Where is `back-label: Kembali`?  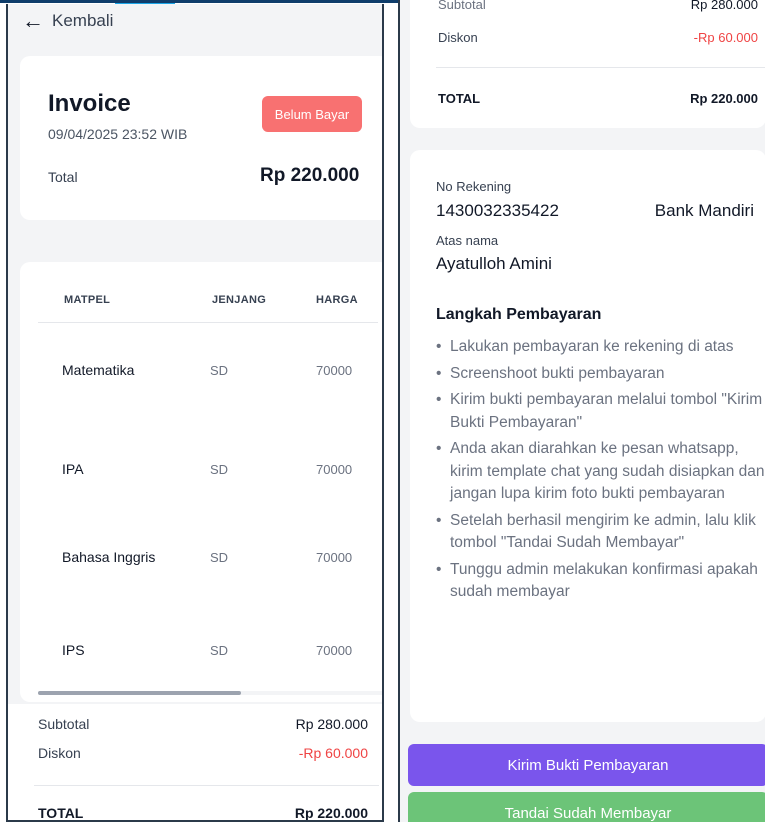 back-label: Kembali is located at coordinates (83, 20).